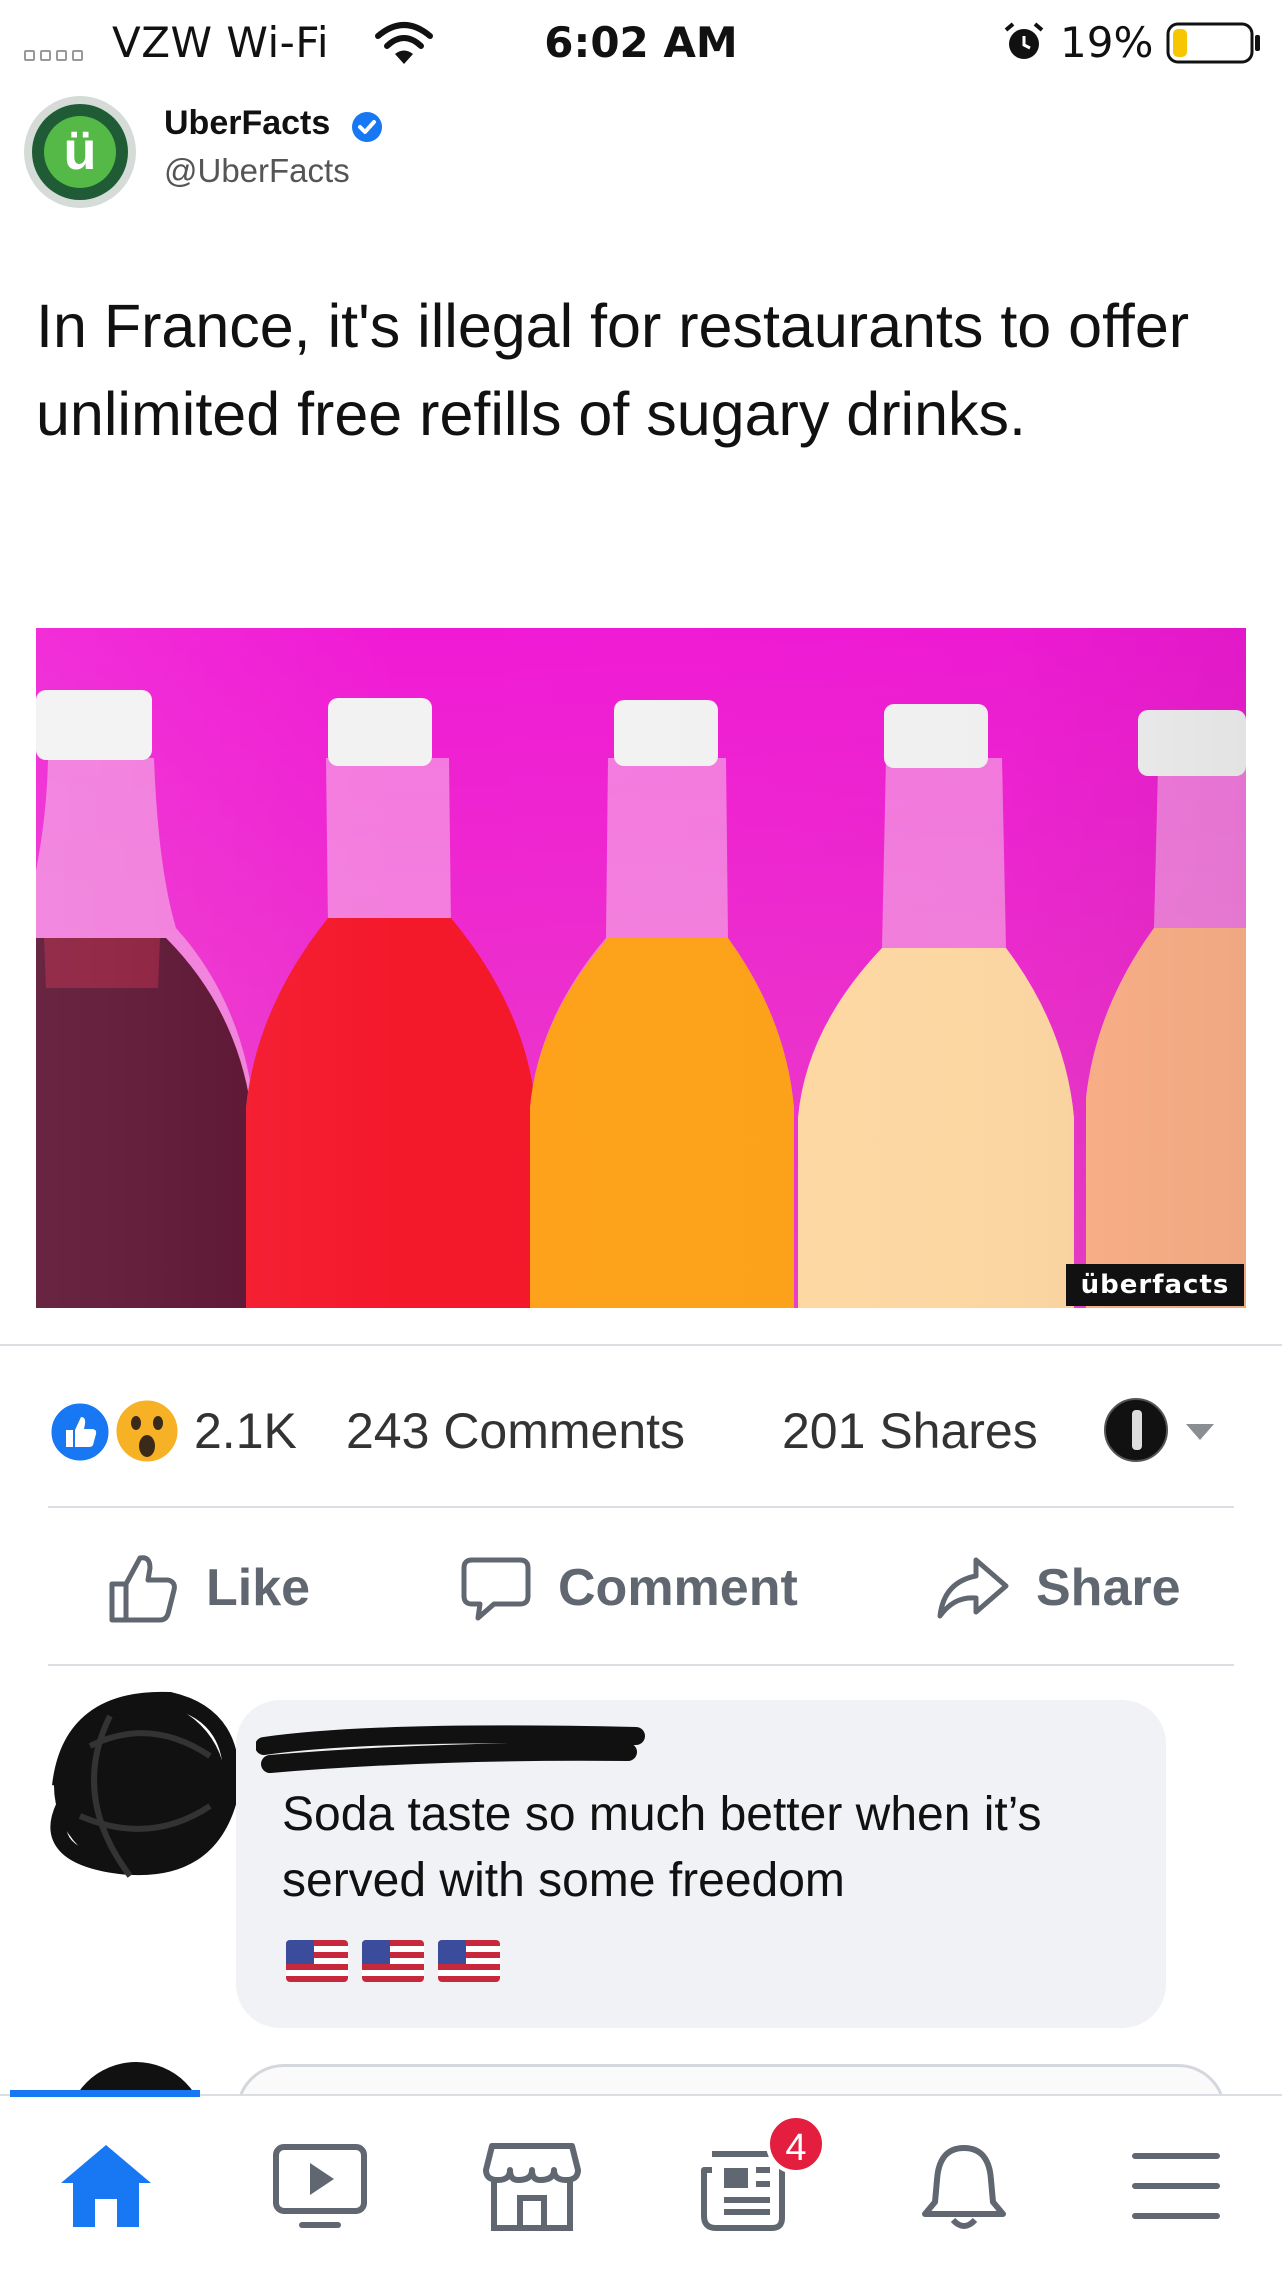 The height and width of the screenshot is (2272, 1282). I want to click on bottom-tab-bar: 4, so click(641, 2181).